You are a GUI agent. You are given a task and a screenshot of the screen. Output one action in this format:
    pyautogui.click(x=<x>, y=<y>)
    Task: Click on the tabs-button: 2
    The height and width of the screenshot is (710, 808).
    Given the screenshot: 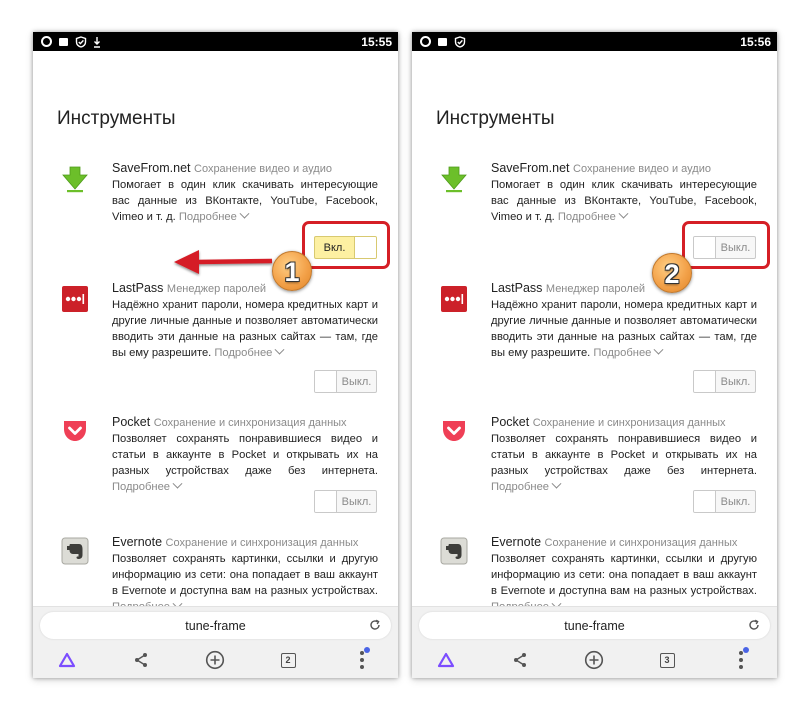 What is the action you would take?
    pyautogui.click(x=288, y=660)
    